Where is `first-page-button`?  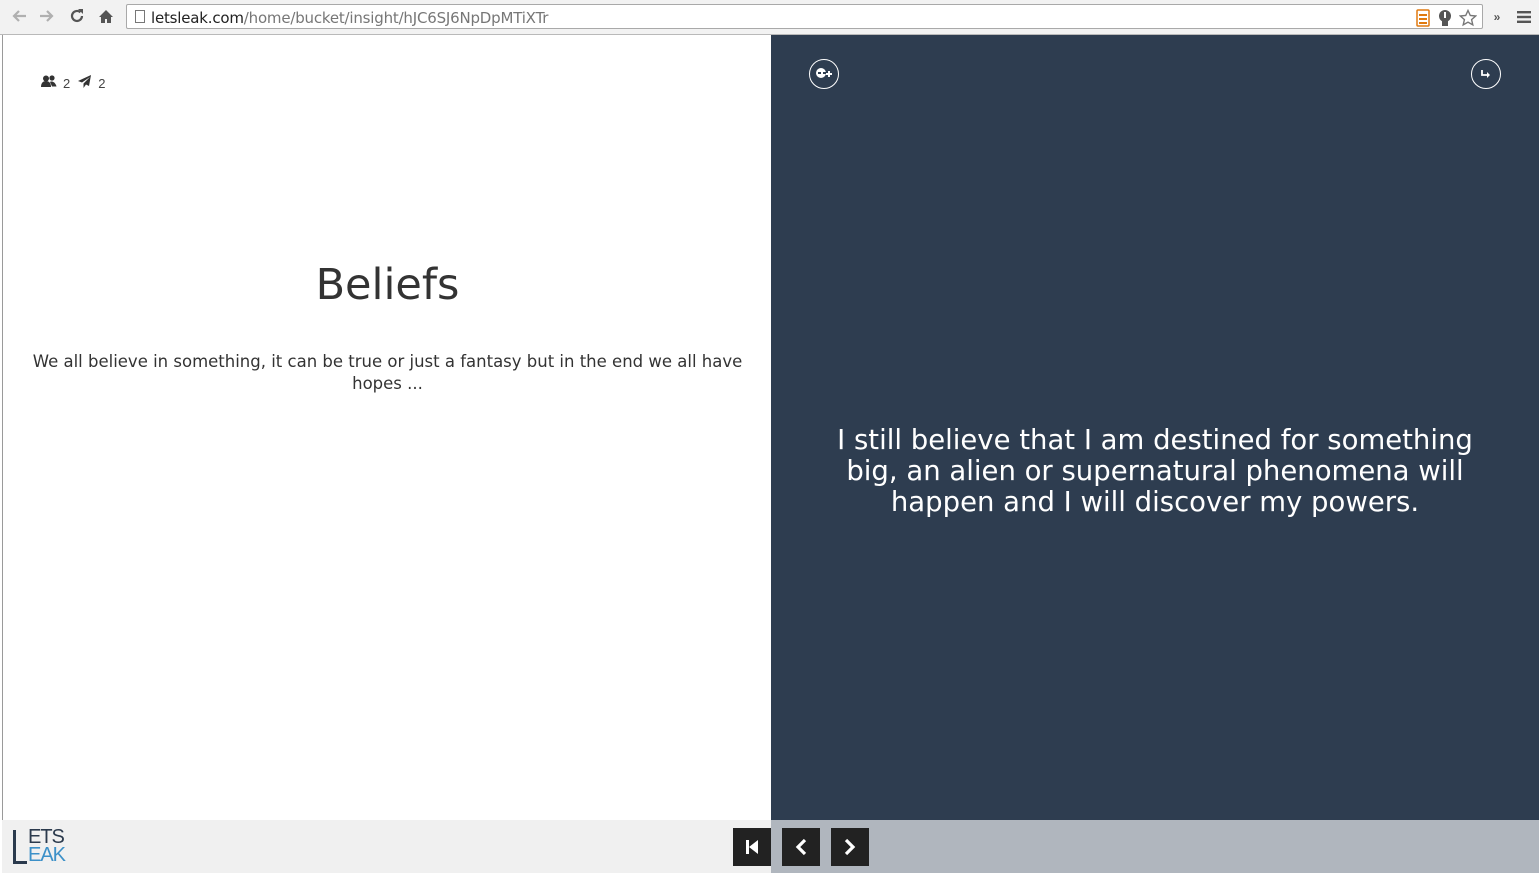
first-page-button is located at coordinates (752, 847).